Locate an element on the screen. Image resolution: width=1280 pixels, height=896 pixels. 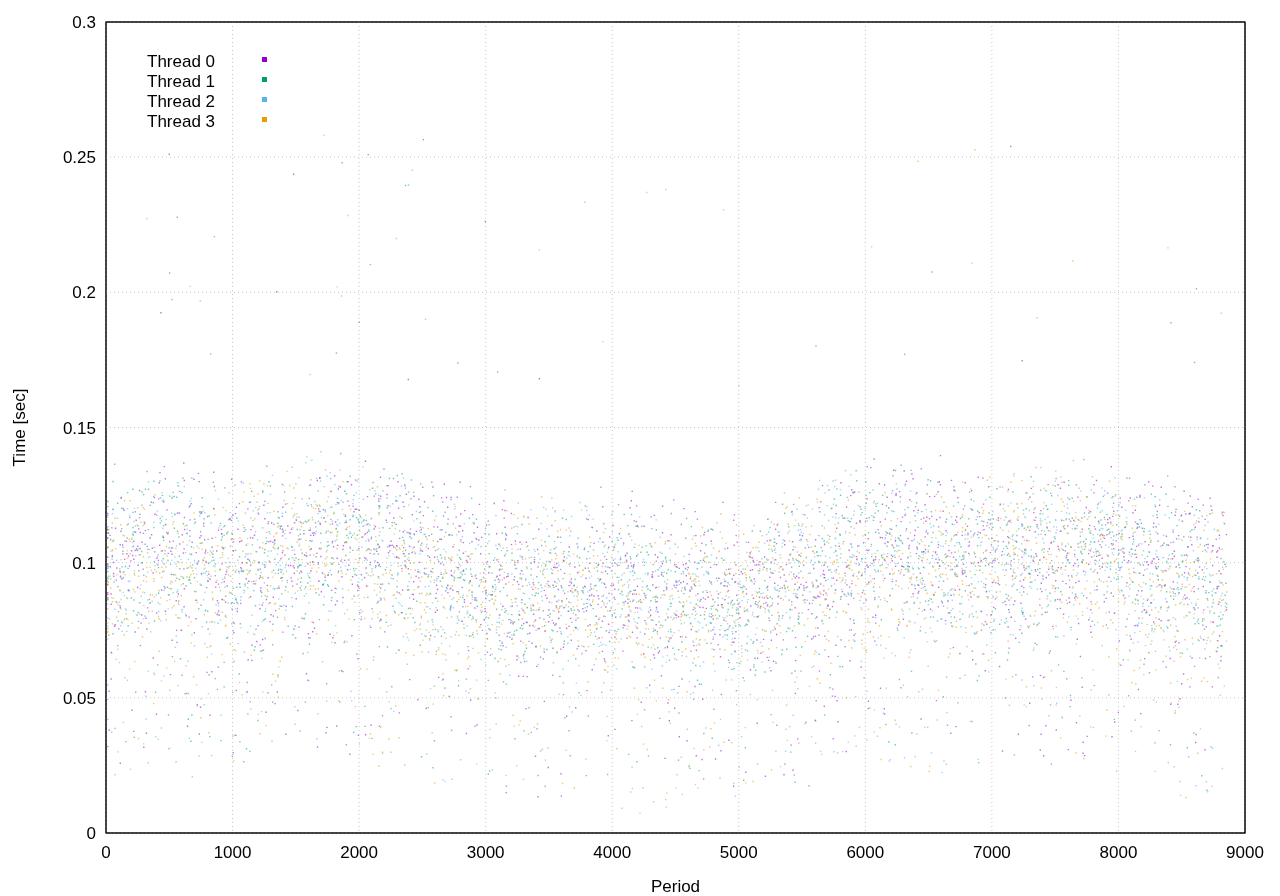
y-tick-label: 0.25 is located at coordinates (79, 158).